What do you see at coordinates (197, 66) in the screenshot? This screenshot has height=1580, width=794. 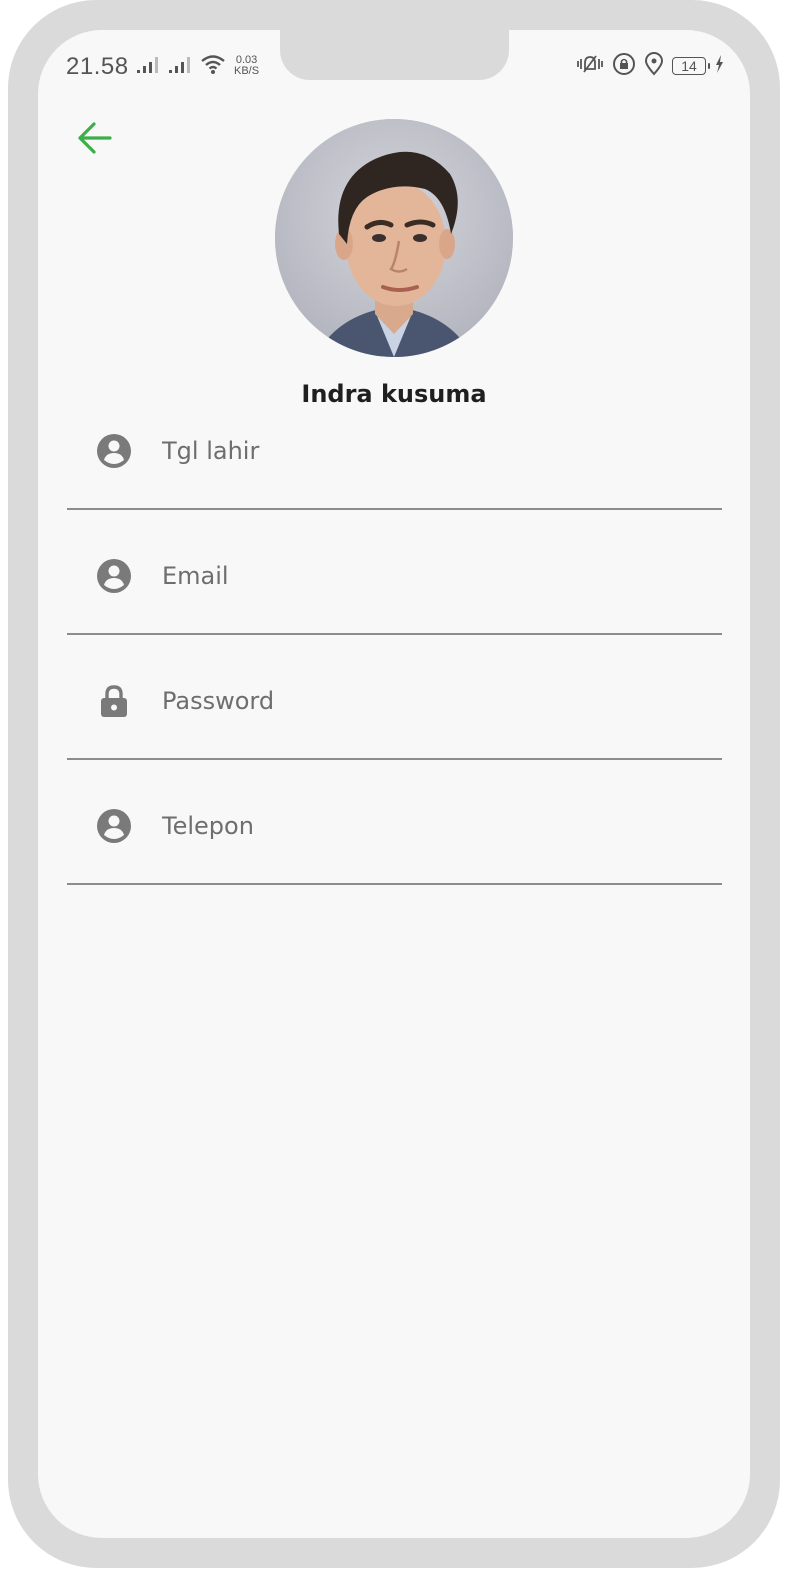 I see `status-left-icons: 0.03 KB/S` at bounding box center [197, 66].